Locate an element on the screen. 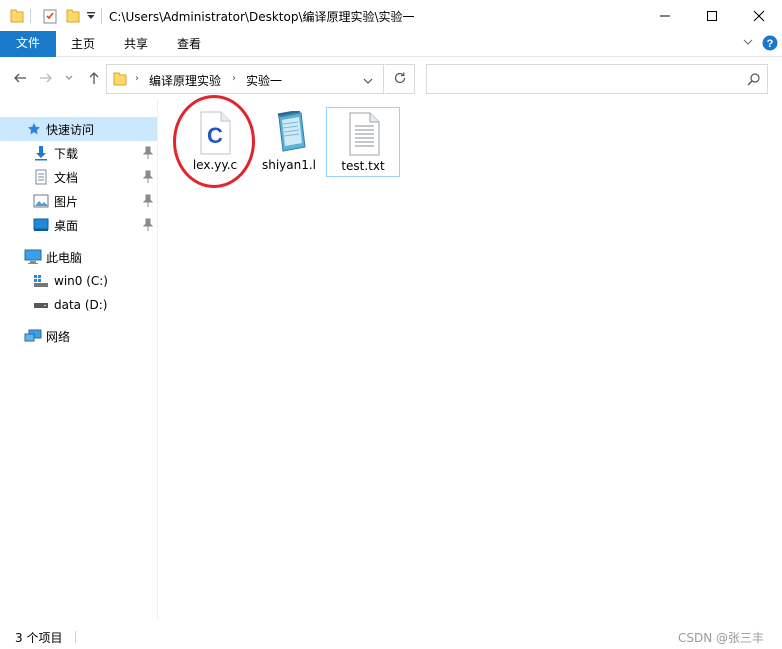  nav-item-downloads: 下载 is located at coordinates (78, 153).